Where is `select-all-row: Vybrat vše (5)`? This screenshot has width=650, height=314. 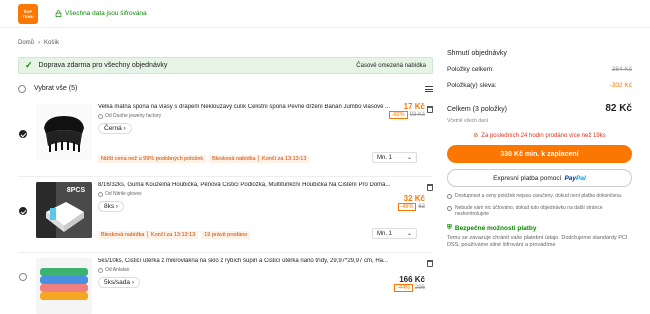
select-all-row: Vybrat vše (5) is located at coordinates (225, 88).